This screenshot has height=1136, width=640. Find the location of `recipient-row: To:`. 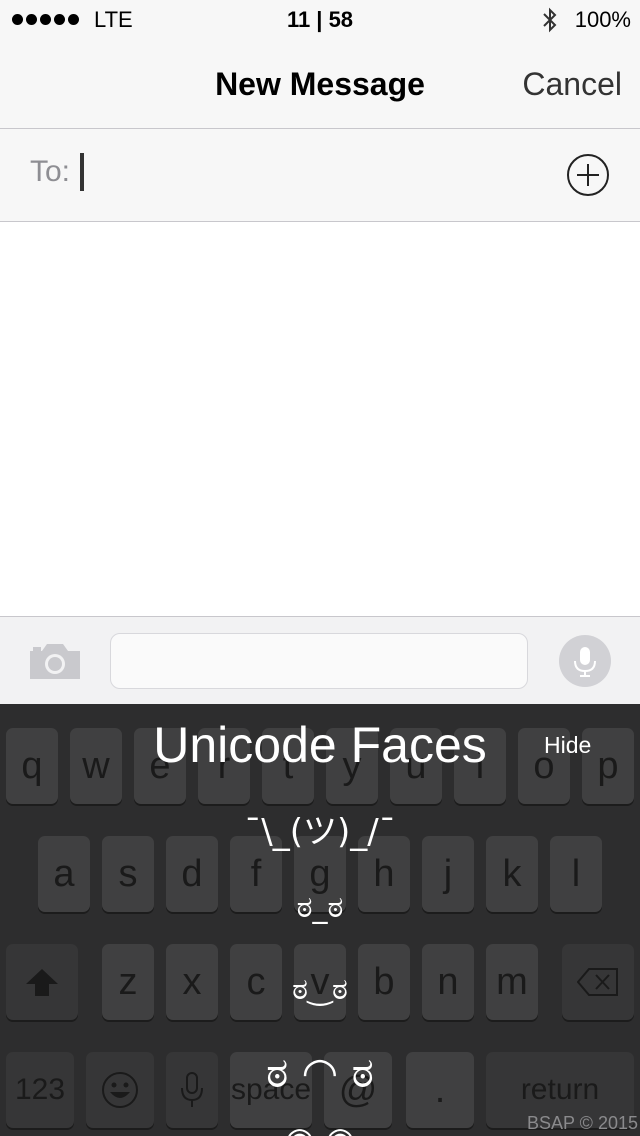

recipient-row: To: is located at coordinates (320, 175).